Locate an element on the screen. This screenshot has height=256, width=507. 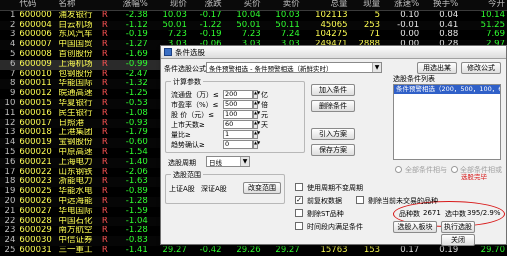
stock-code: 600026 is located at coordinates (37, 201).